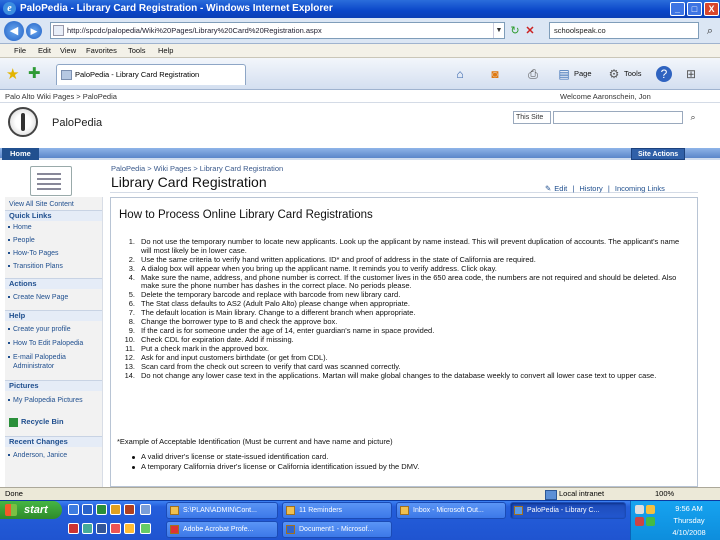  What do you see at coordinates (34, 73) in the screenshot?
I see `add-favorite-icon: ✚` at bounding box center [34, 73].